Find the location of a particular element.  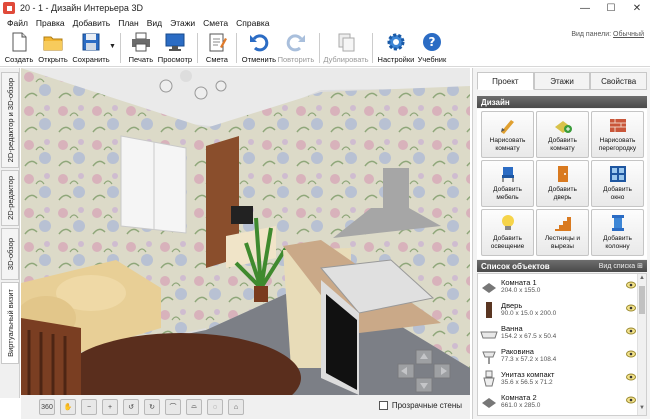

list-item: Ванна 154.2 x 67.5 x 50.4 is located at coordinates (558, 333).